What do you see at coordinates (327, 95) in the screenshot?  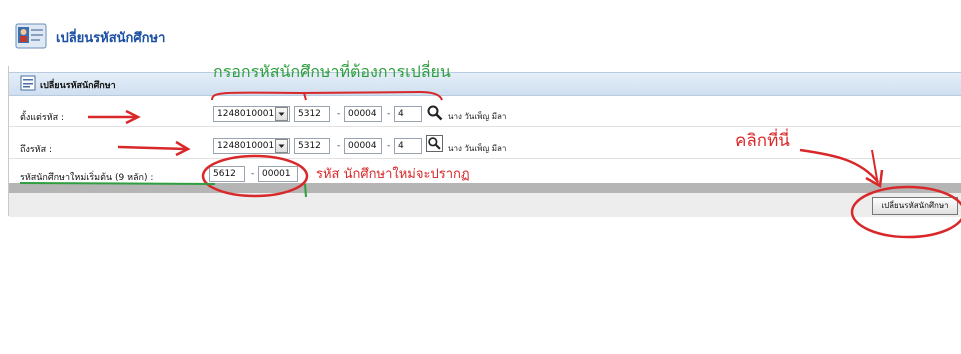 I see `annotation-bracket` at bounding box center [327, 95].